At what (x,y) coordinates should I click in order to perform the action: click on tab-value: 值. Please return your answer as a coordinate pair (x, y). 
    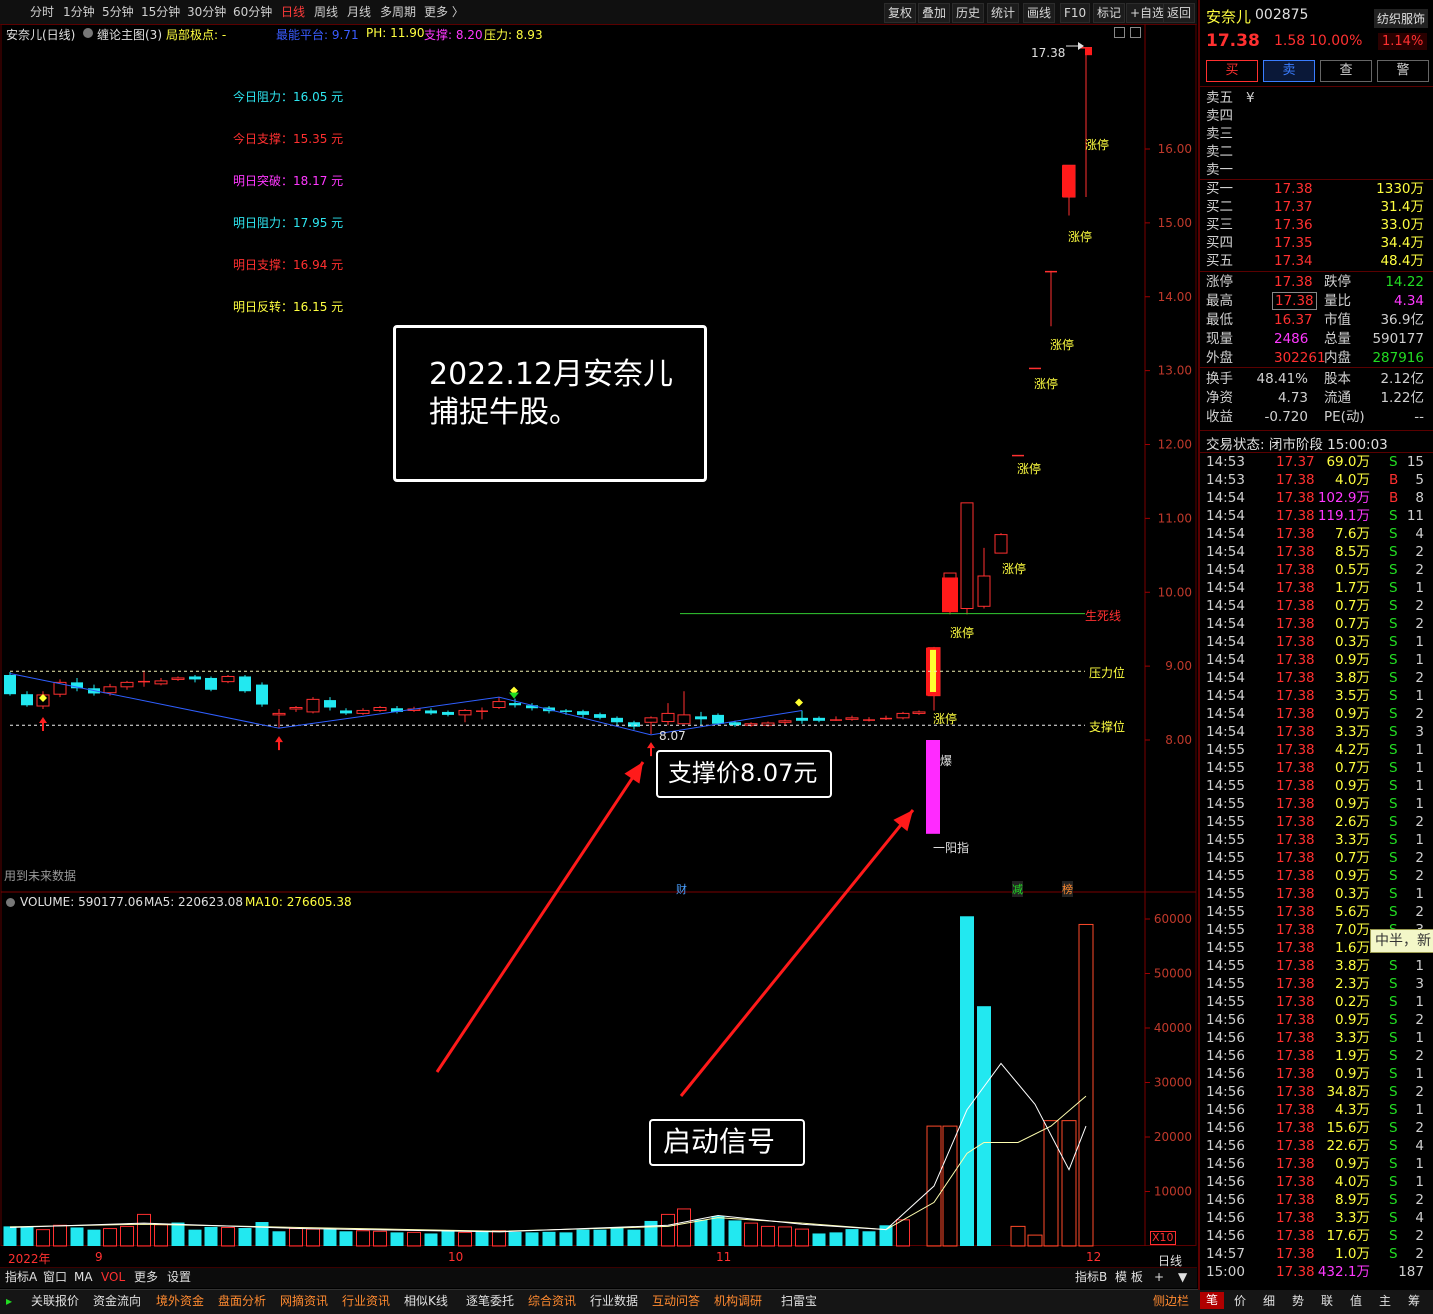
    Looking at the image, I should click on (1356, 1301).